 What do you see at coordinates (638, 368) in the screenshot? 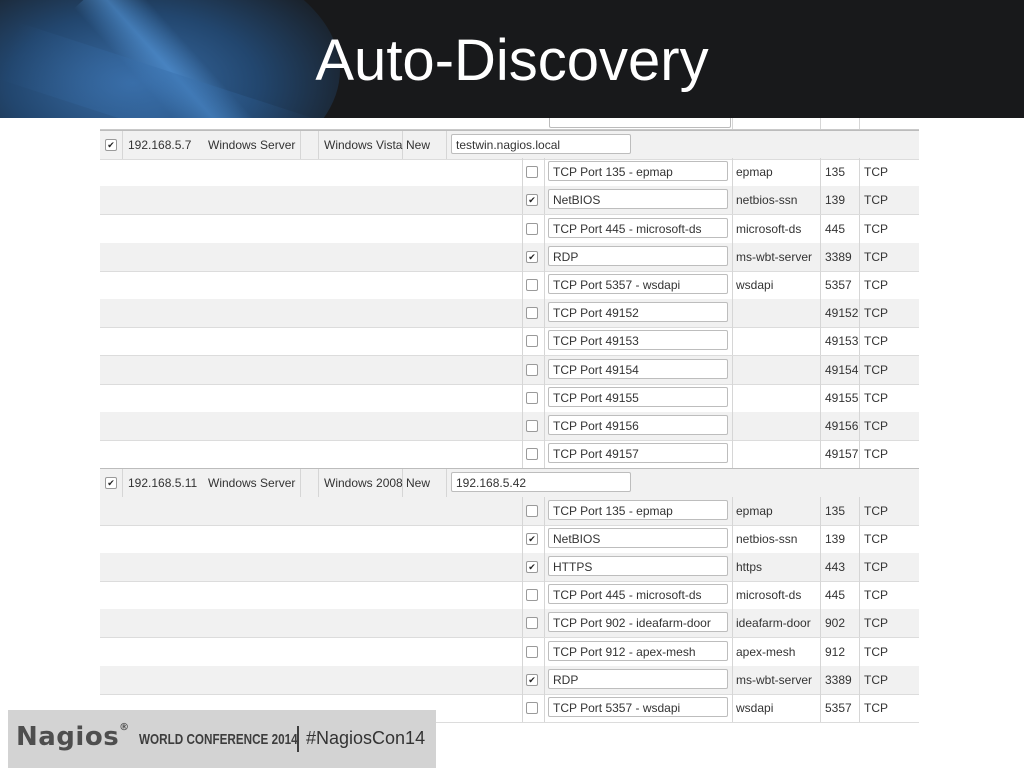
I see `service-name-input: TCP Port 49154` at bounding box center [638, 368].